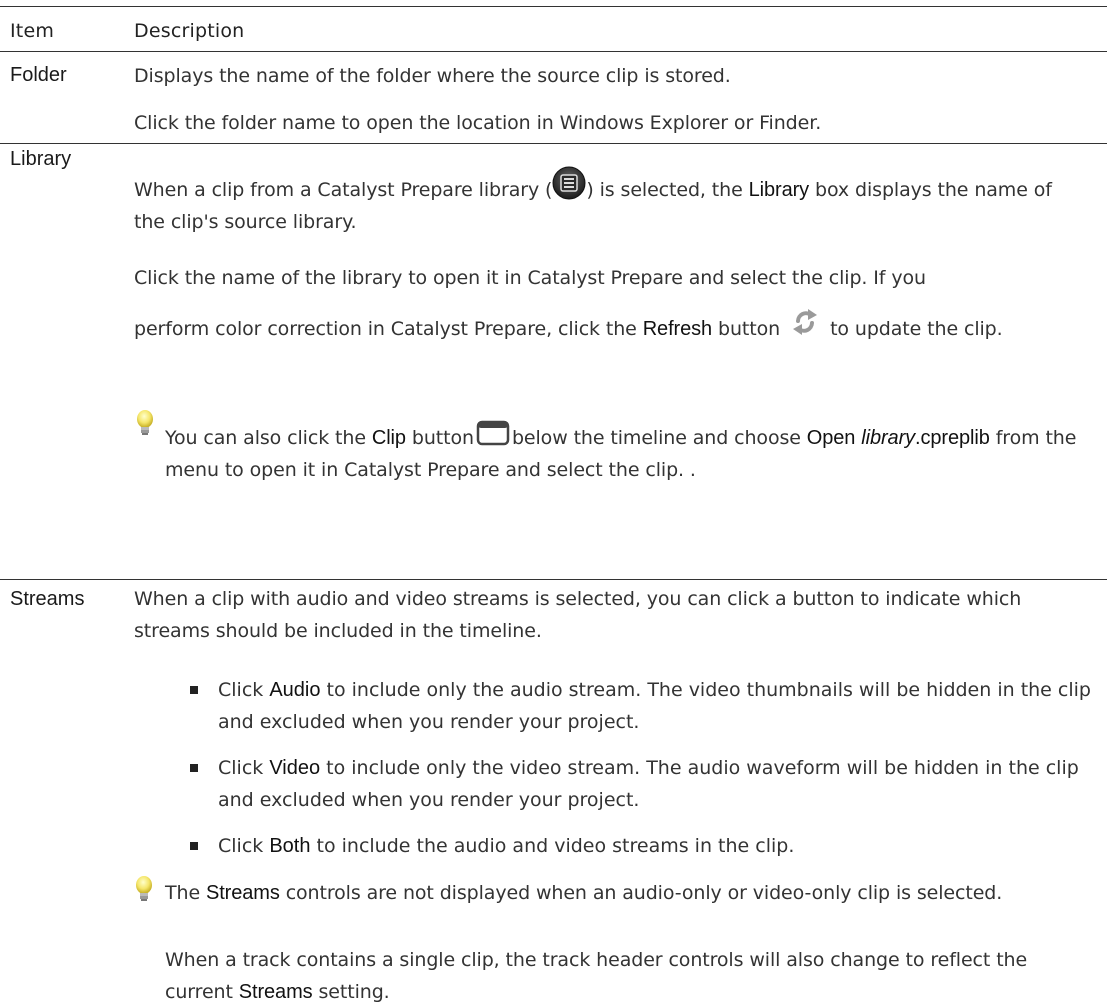  Describe the element at coordinates (275, 992) in the screenshot. I see `streams-desc-2-bold: Streams` at that location.